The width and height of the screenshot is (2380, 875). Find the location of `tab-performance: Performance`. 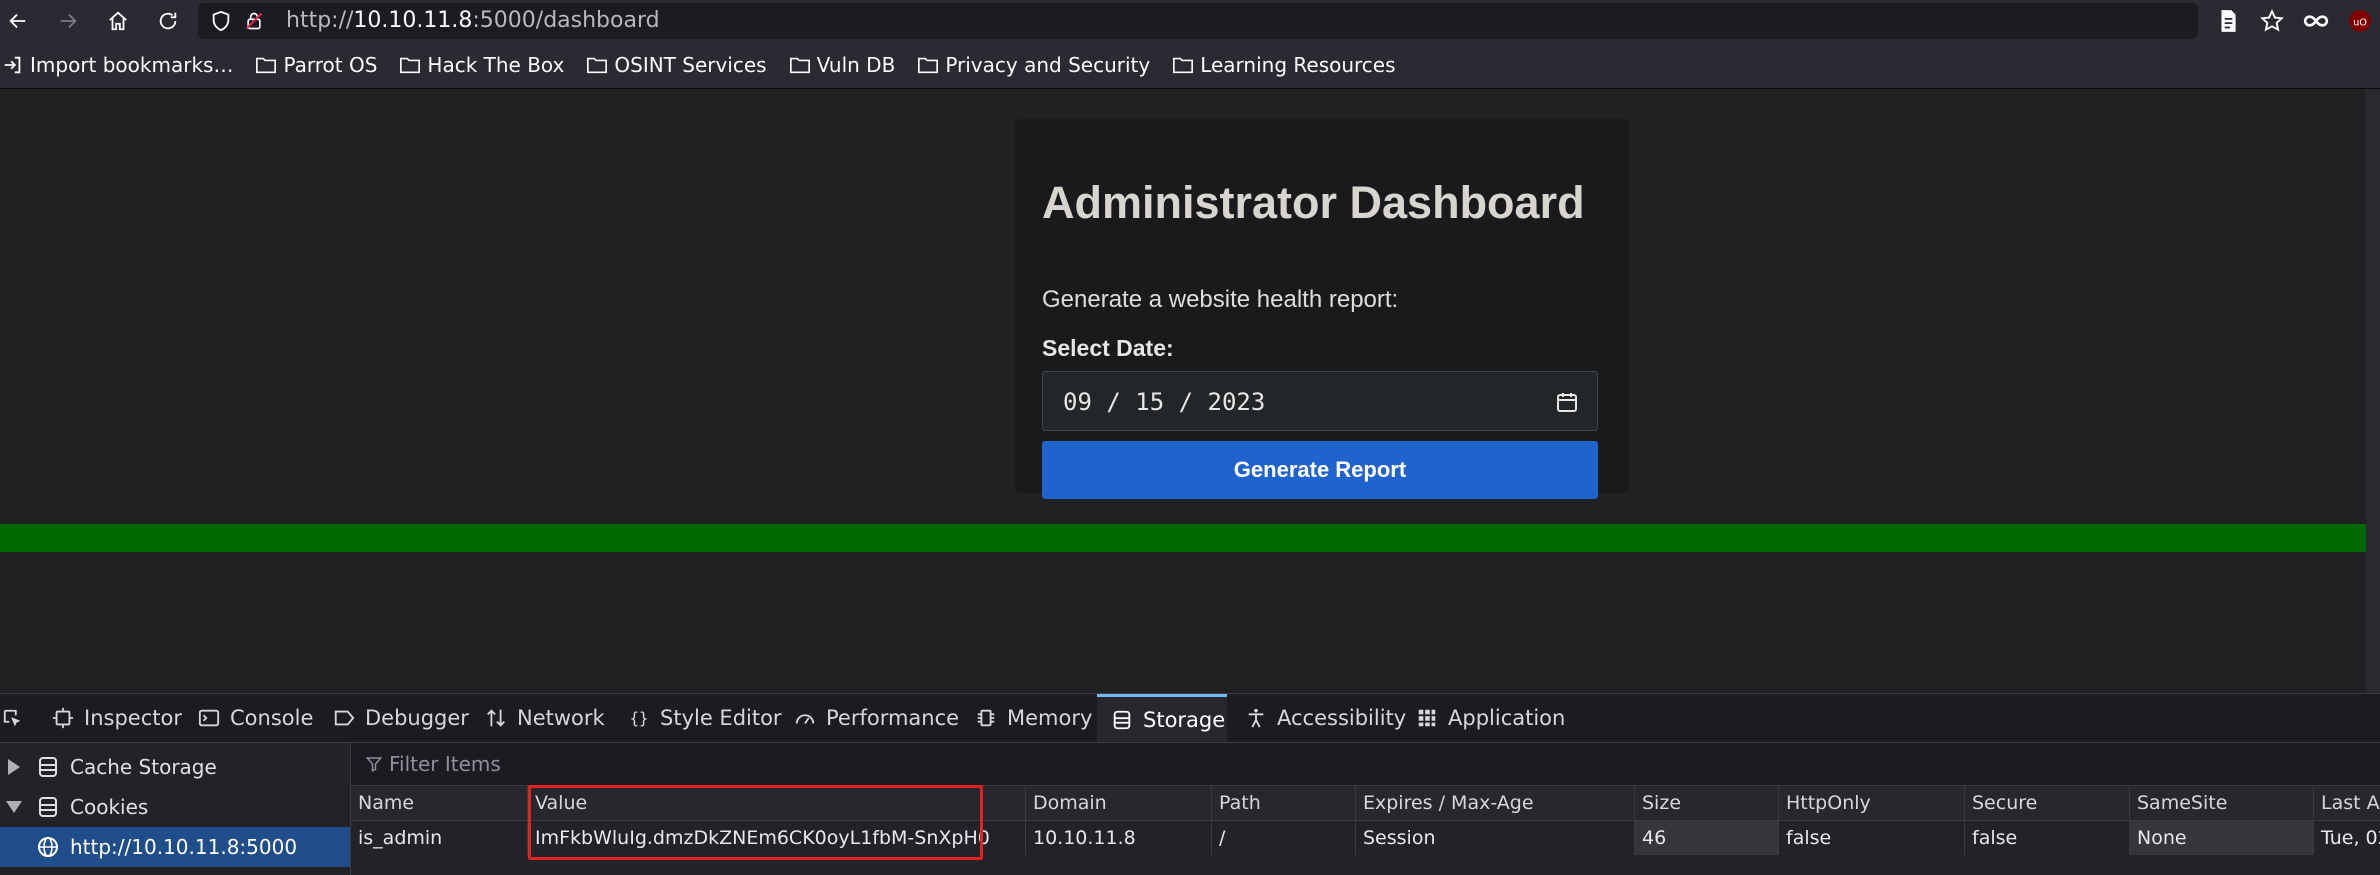

tab-performance: Performance is located at coordinates (876, 718).